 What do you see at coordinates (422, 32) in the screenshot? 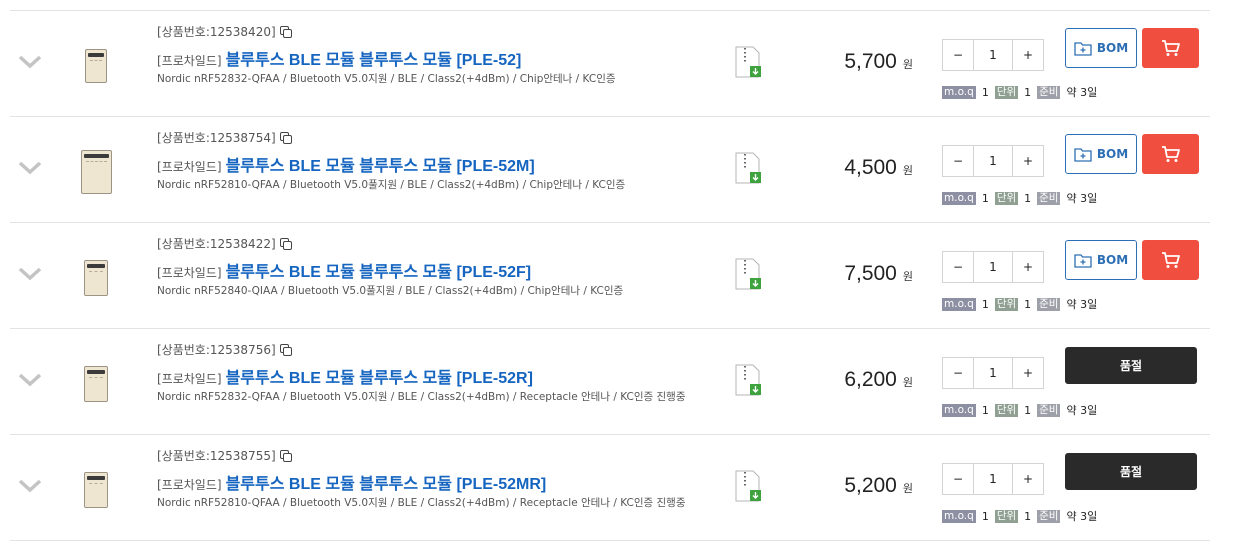
I see `product-number: [상품번호:12538420]` at bounding box center [422, 32].